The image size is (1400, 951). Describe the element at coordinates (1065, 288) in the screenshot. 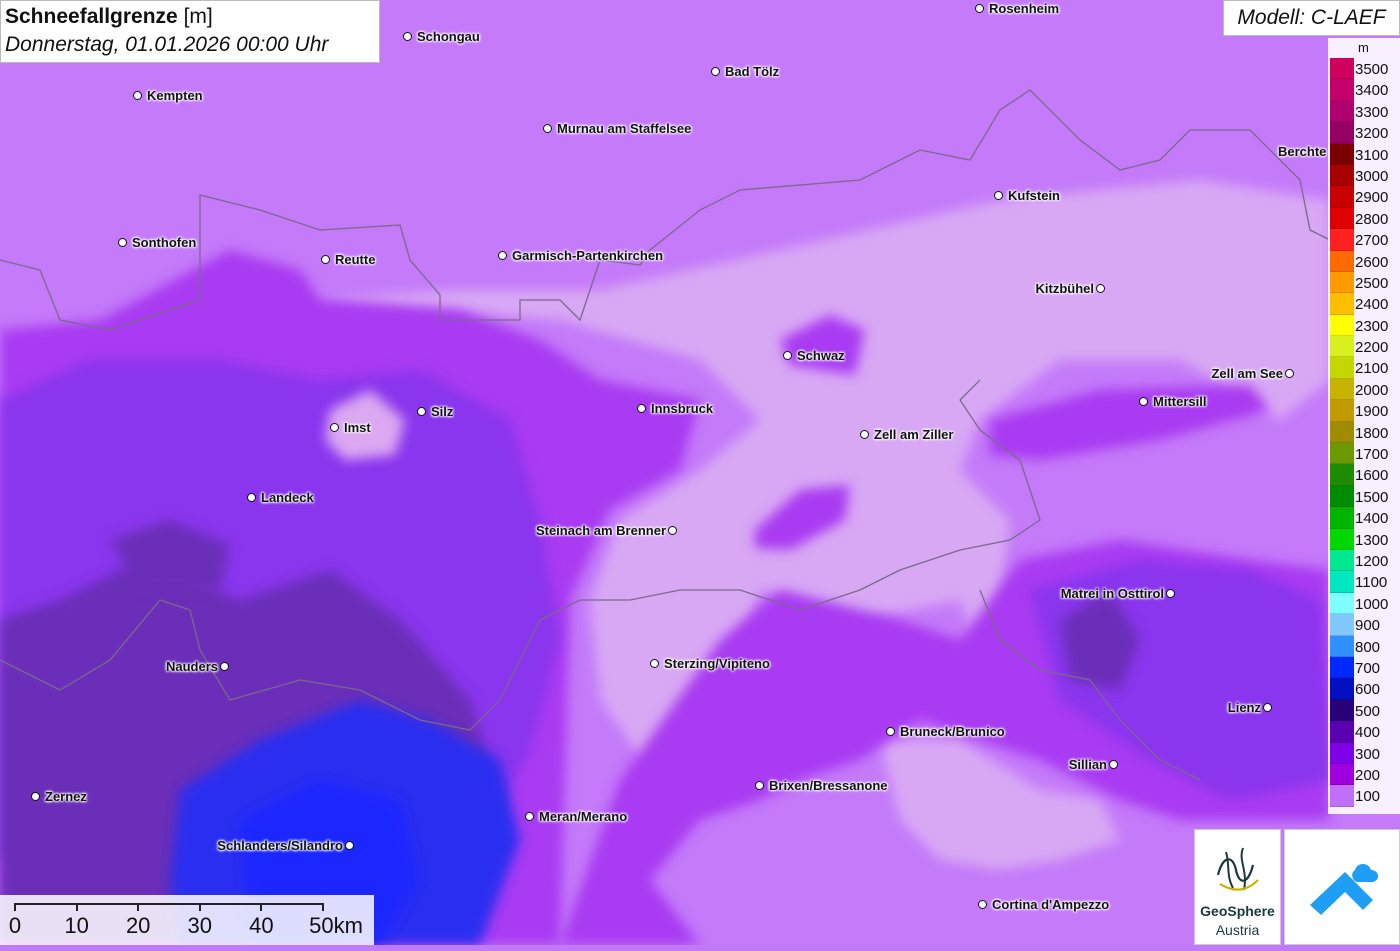

I see `city-label: Kitzbühel` at that location.